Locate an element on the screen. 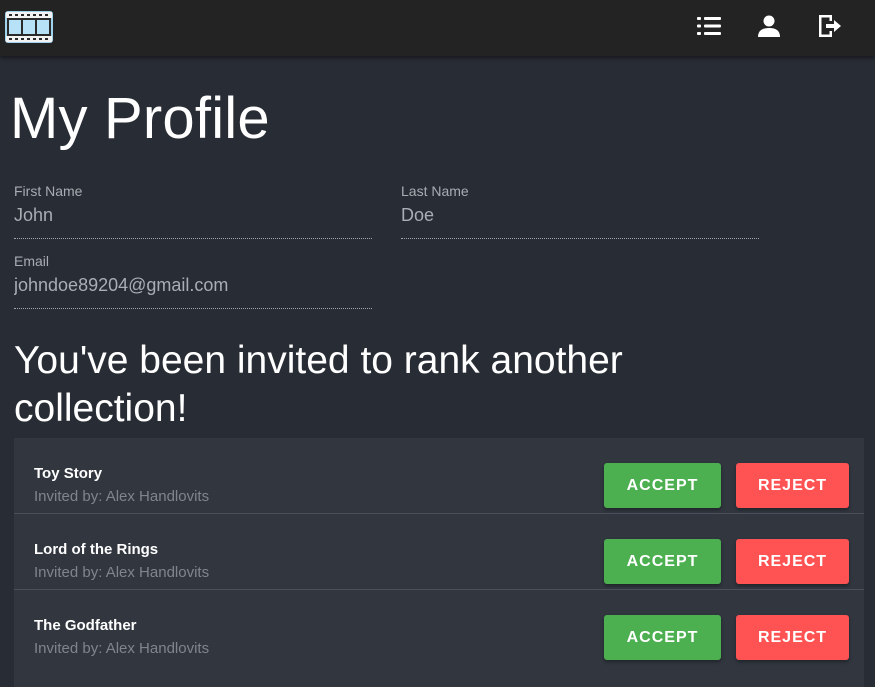 The image size is (875, 687). email-input is located at coordinates (193, 285).